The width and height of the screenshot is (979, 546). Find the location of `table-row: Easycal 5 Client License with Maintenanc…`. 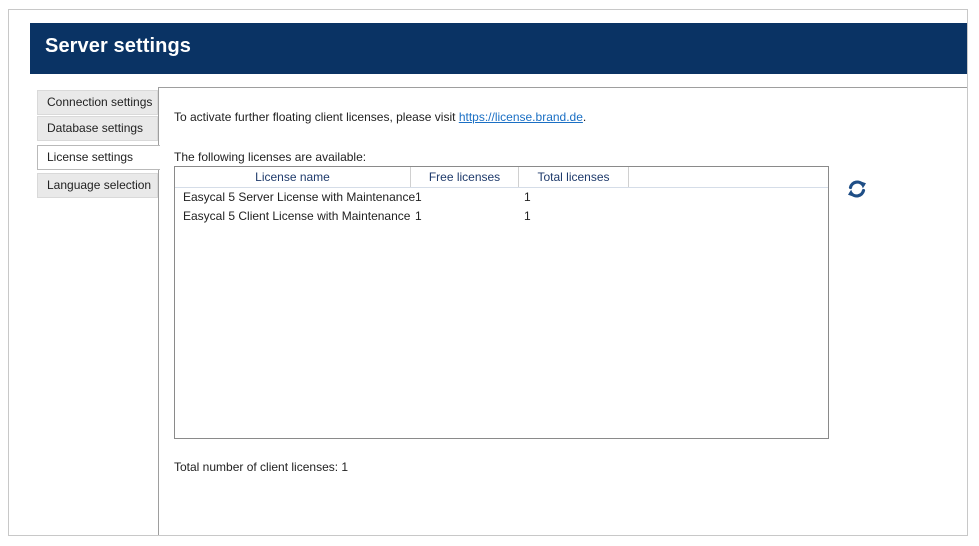

table-row: Easycal 5 Client License with Maintenanc… is located at coordinates (501, 216).